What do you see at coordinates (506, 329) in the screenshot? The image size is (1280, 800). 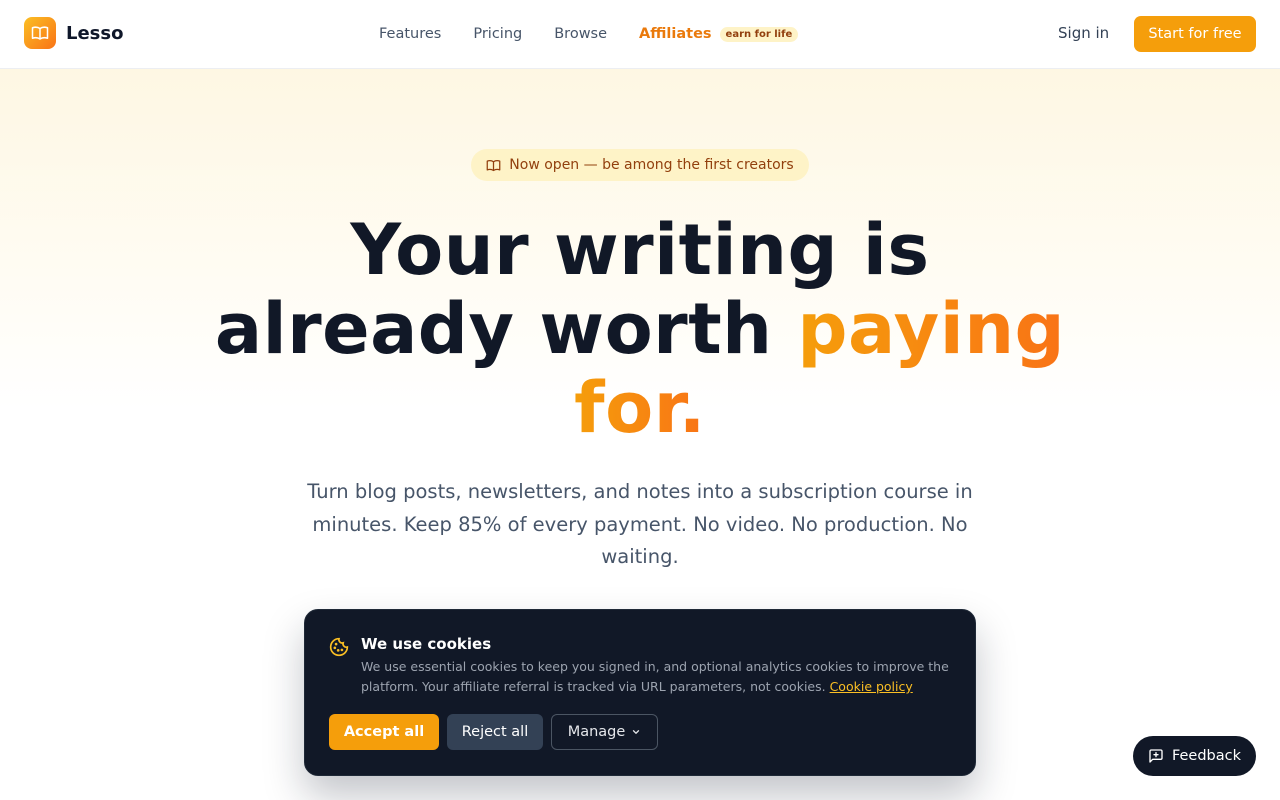 I see `headline-line-2: already worth` at bounding box center [506, 329].